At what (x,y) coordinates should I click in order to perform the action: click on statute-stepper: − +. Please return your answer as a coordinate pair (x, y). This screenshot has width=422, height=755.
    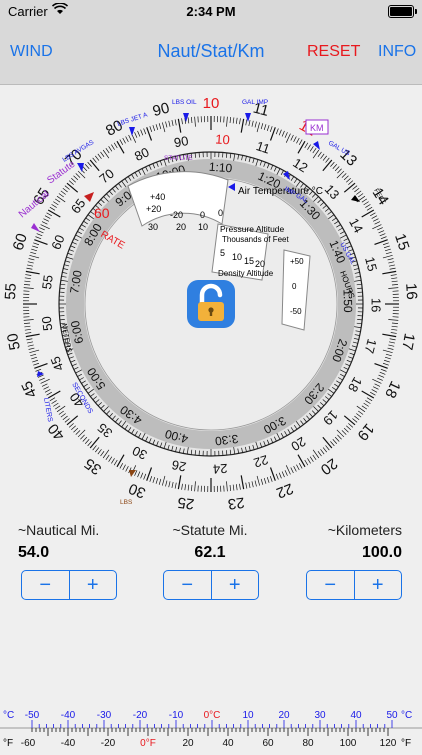
    Looking at the image, I should click on (211, 585).